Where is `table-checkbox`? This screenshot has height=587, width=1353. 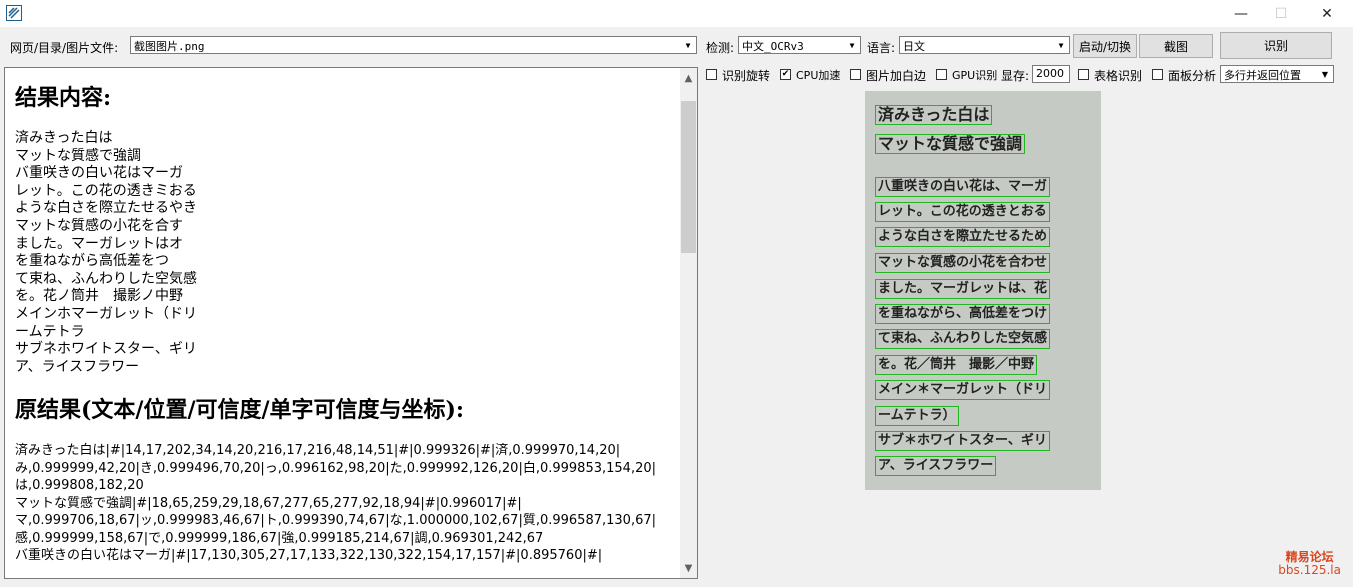 table-checkbox is located at coordinates (1083, 74).